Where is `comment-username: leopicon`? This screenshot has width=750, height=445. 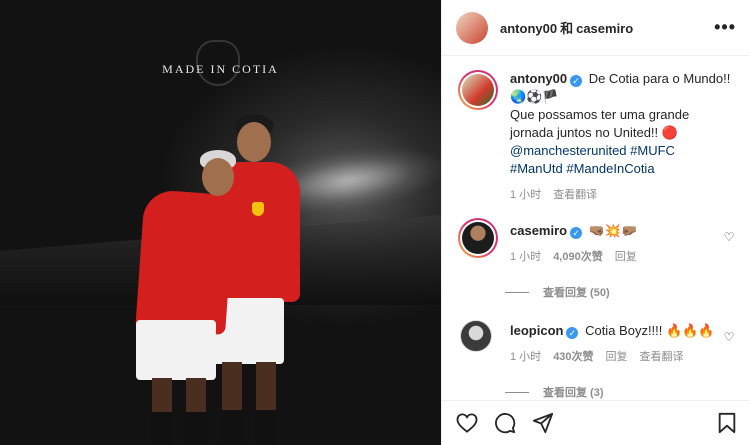
comment-username: leopicon is located at coordinates (536, 330).